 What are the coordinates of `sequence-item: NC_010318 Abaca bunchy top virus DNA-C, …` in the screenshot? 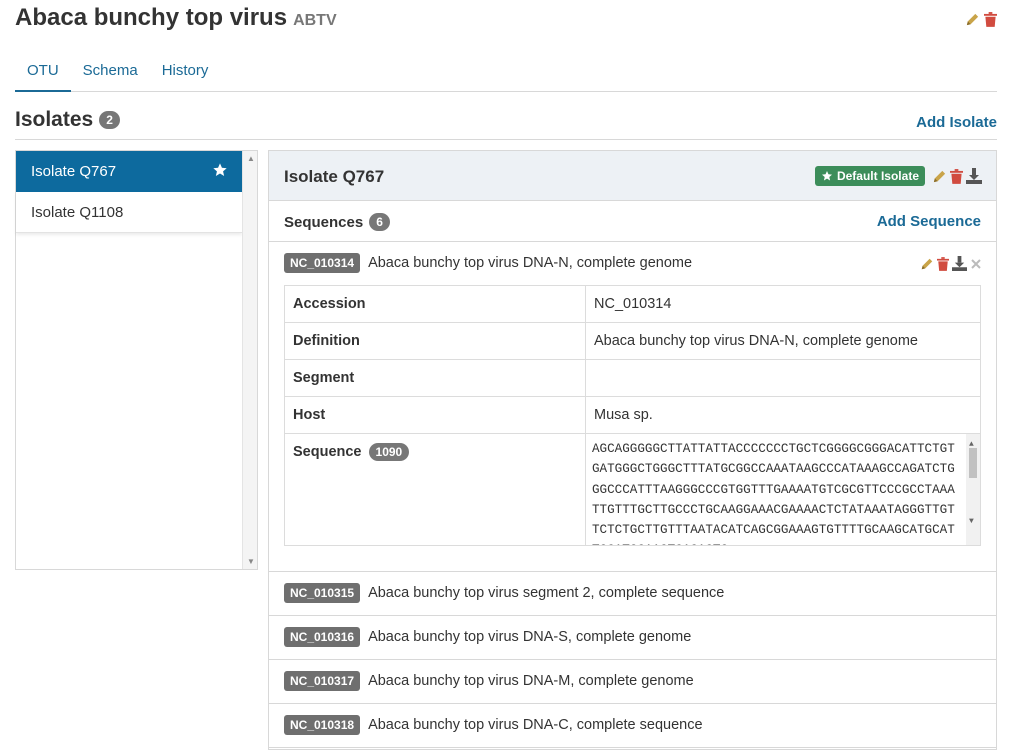 It's located at (632, 726).